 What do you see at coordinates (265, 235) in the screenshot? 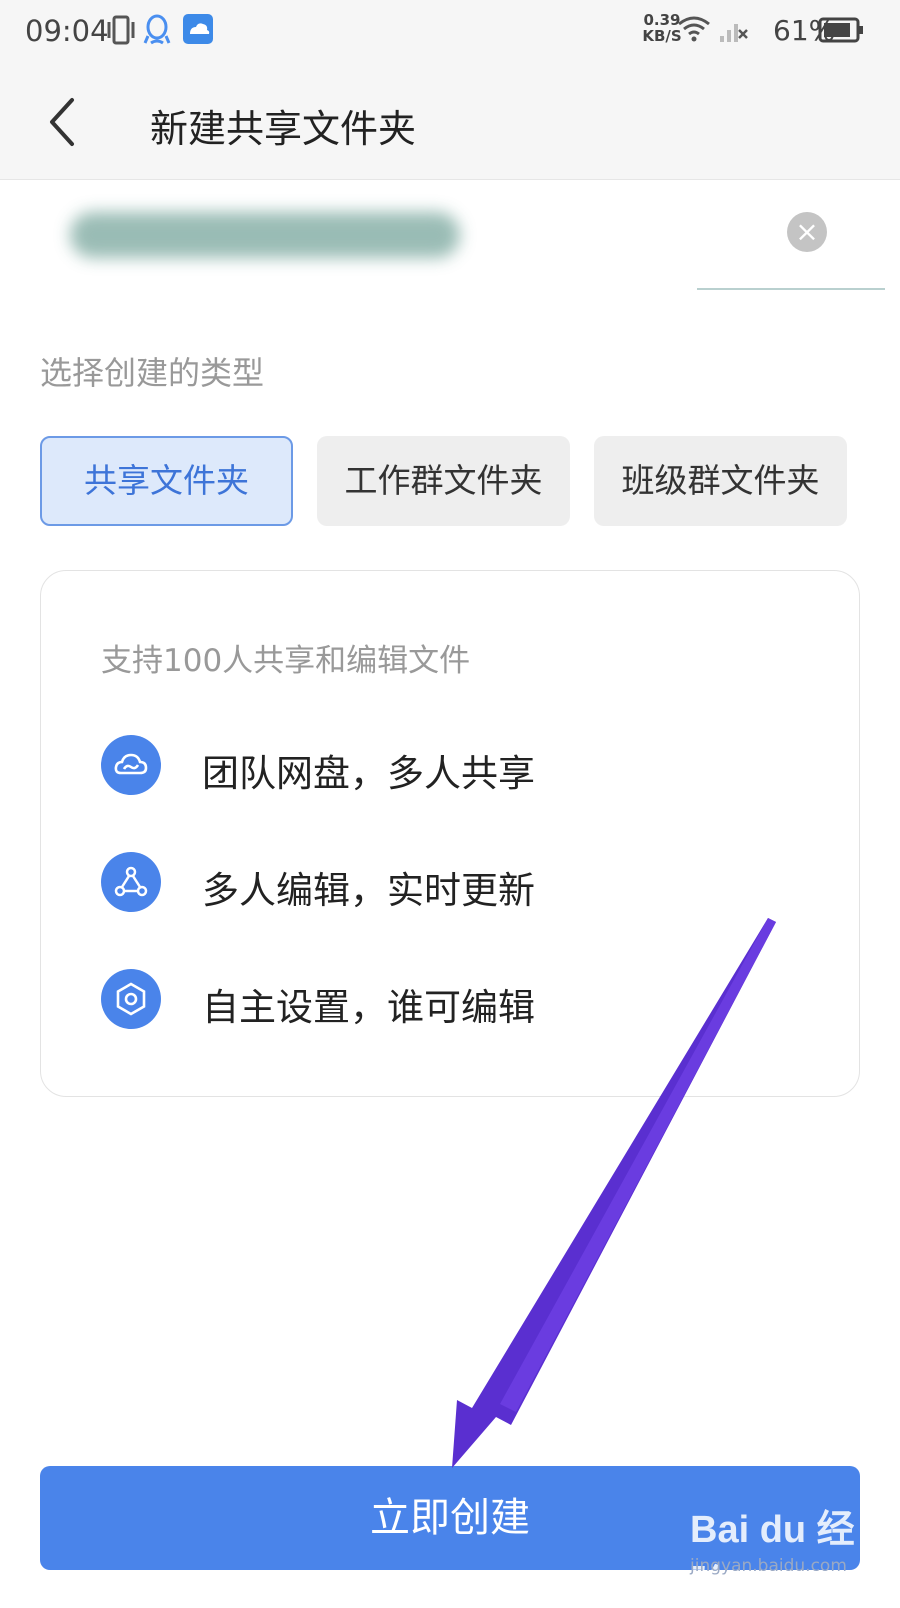
I see `folder-name-blurred-text` at bounding box center [265, 235].